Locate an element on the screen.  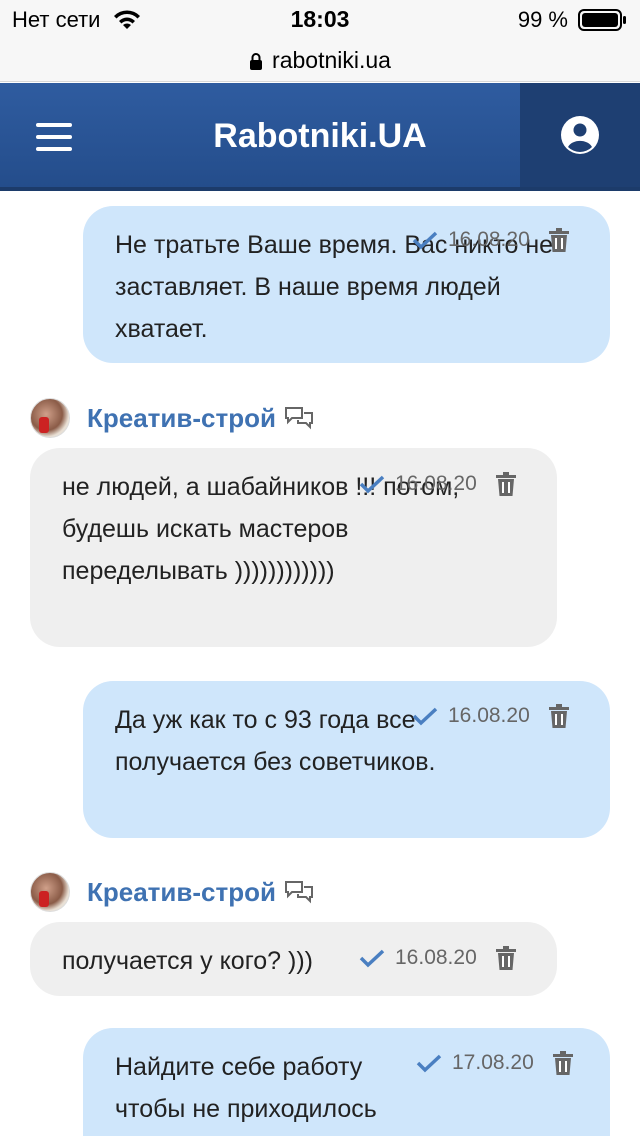
message-bubble-mine: Найдите себе работу чтобы не приходилось is located at coordinates (346, 1082).